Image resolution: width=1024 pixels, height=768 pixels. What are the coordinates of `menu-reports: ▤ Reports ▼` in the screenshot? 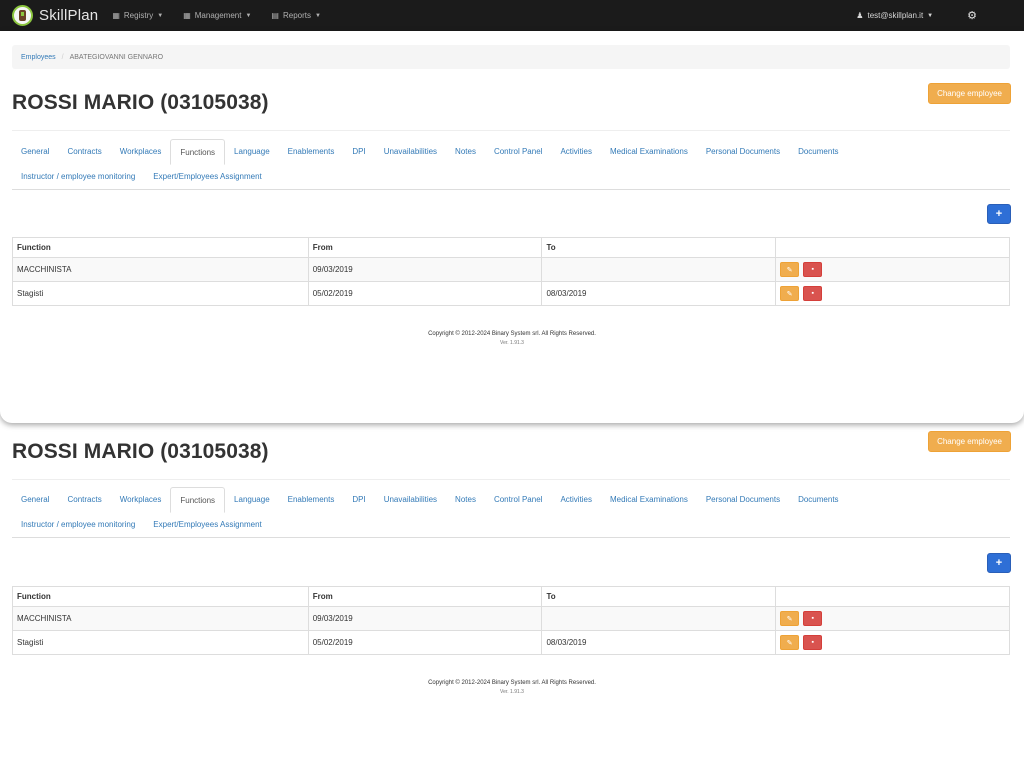 It's located at (296, 15).